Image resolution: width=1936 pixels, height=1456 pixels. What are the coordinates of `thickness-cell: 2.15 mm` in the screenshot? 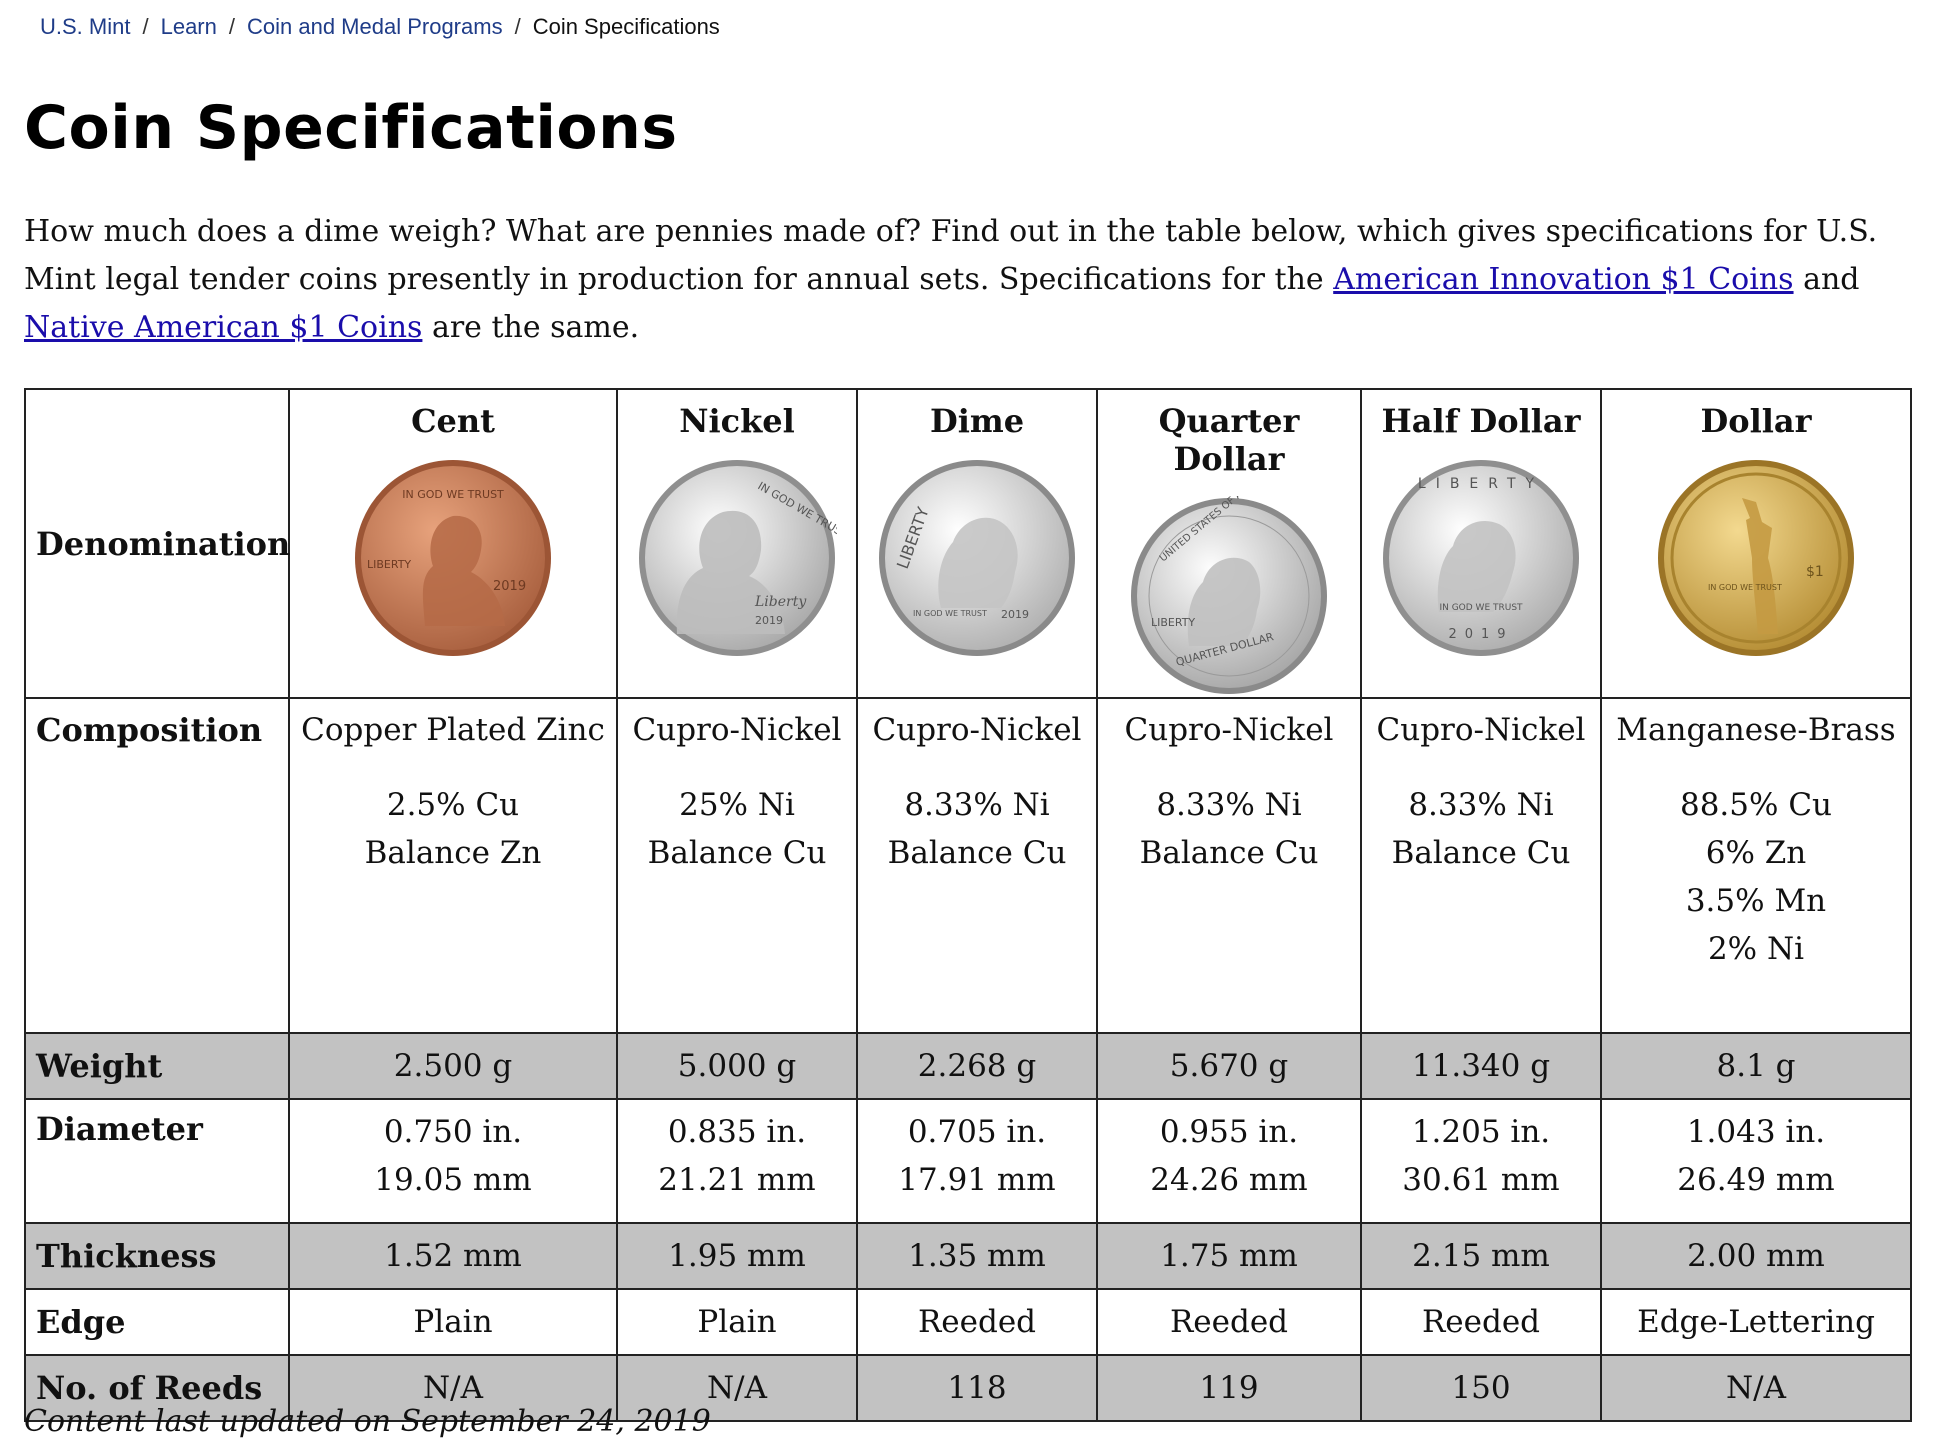 It's located at (1481, 1256).